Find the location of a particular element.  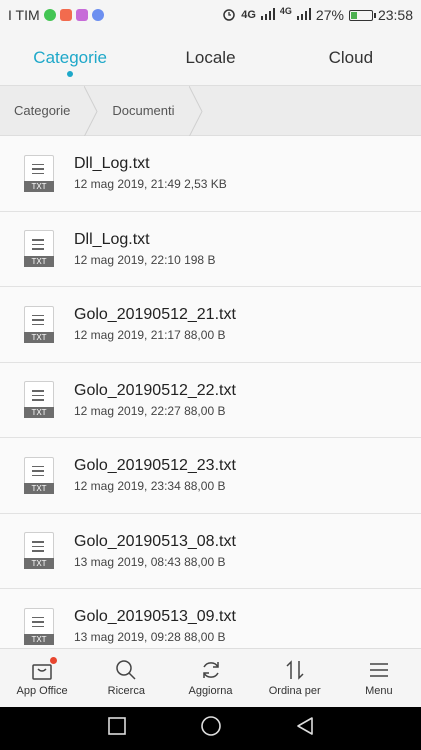

recents-icon is located at coordinates (117, 728).